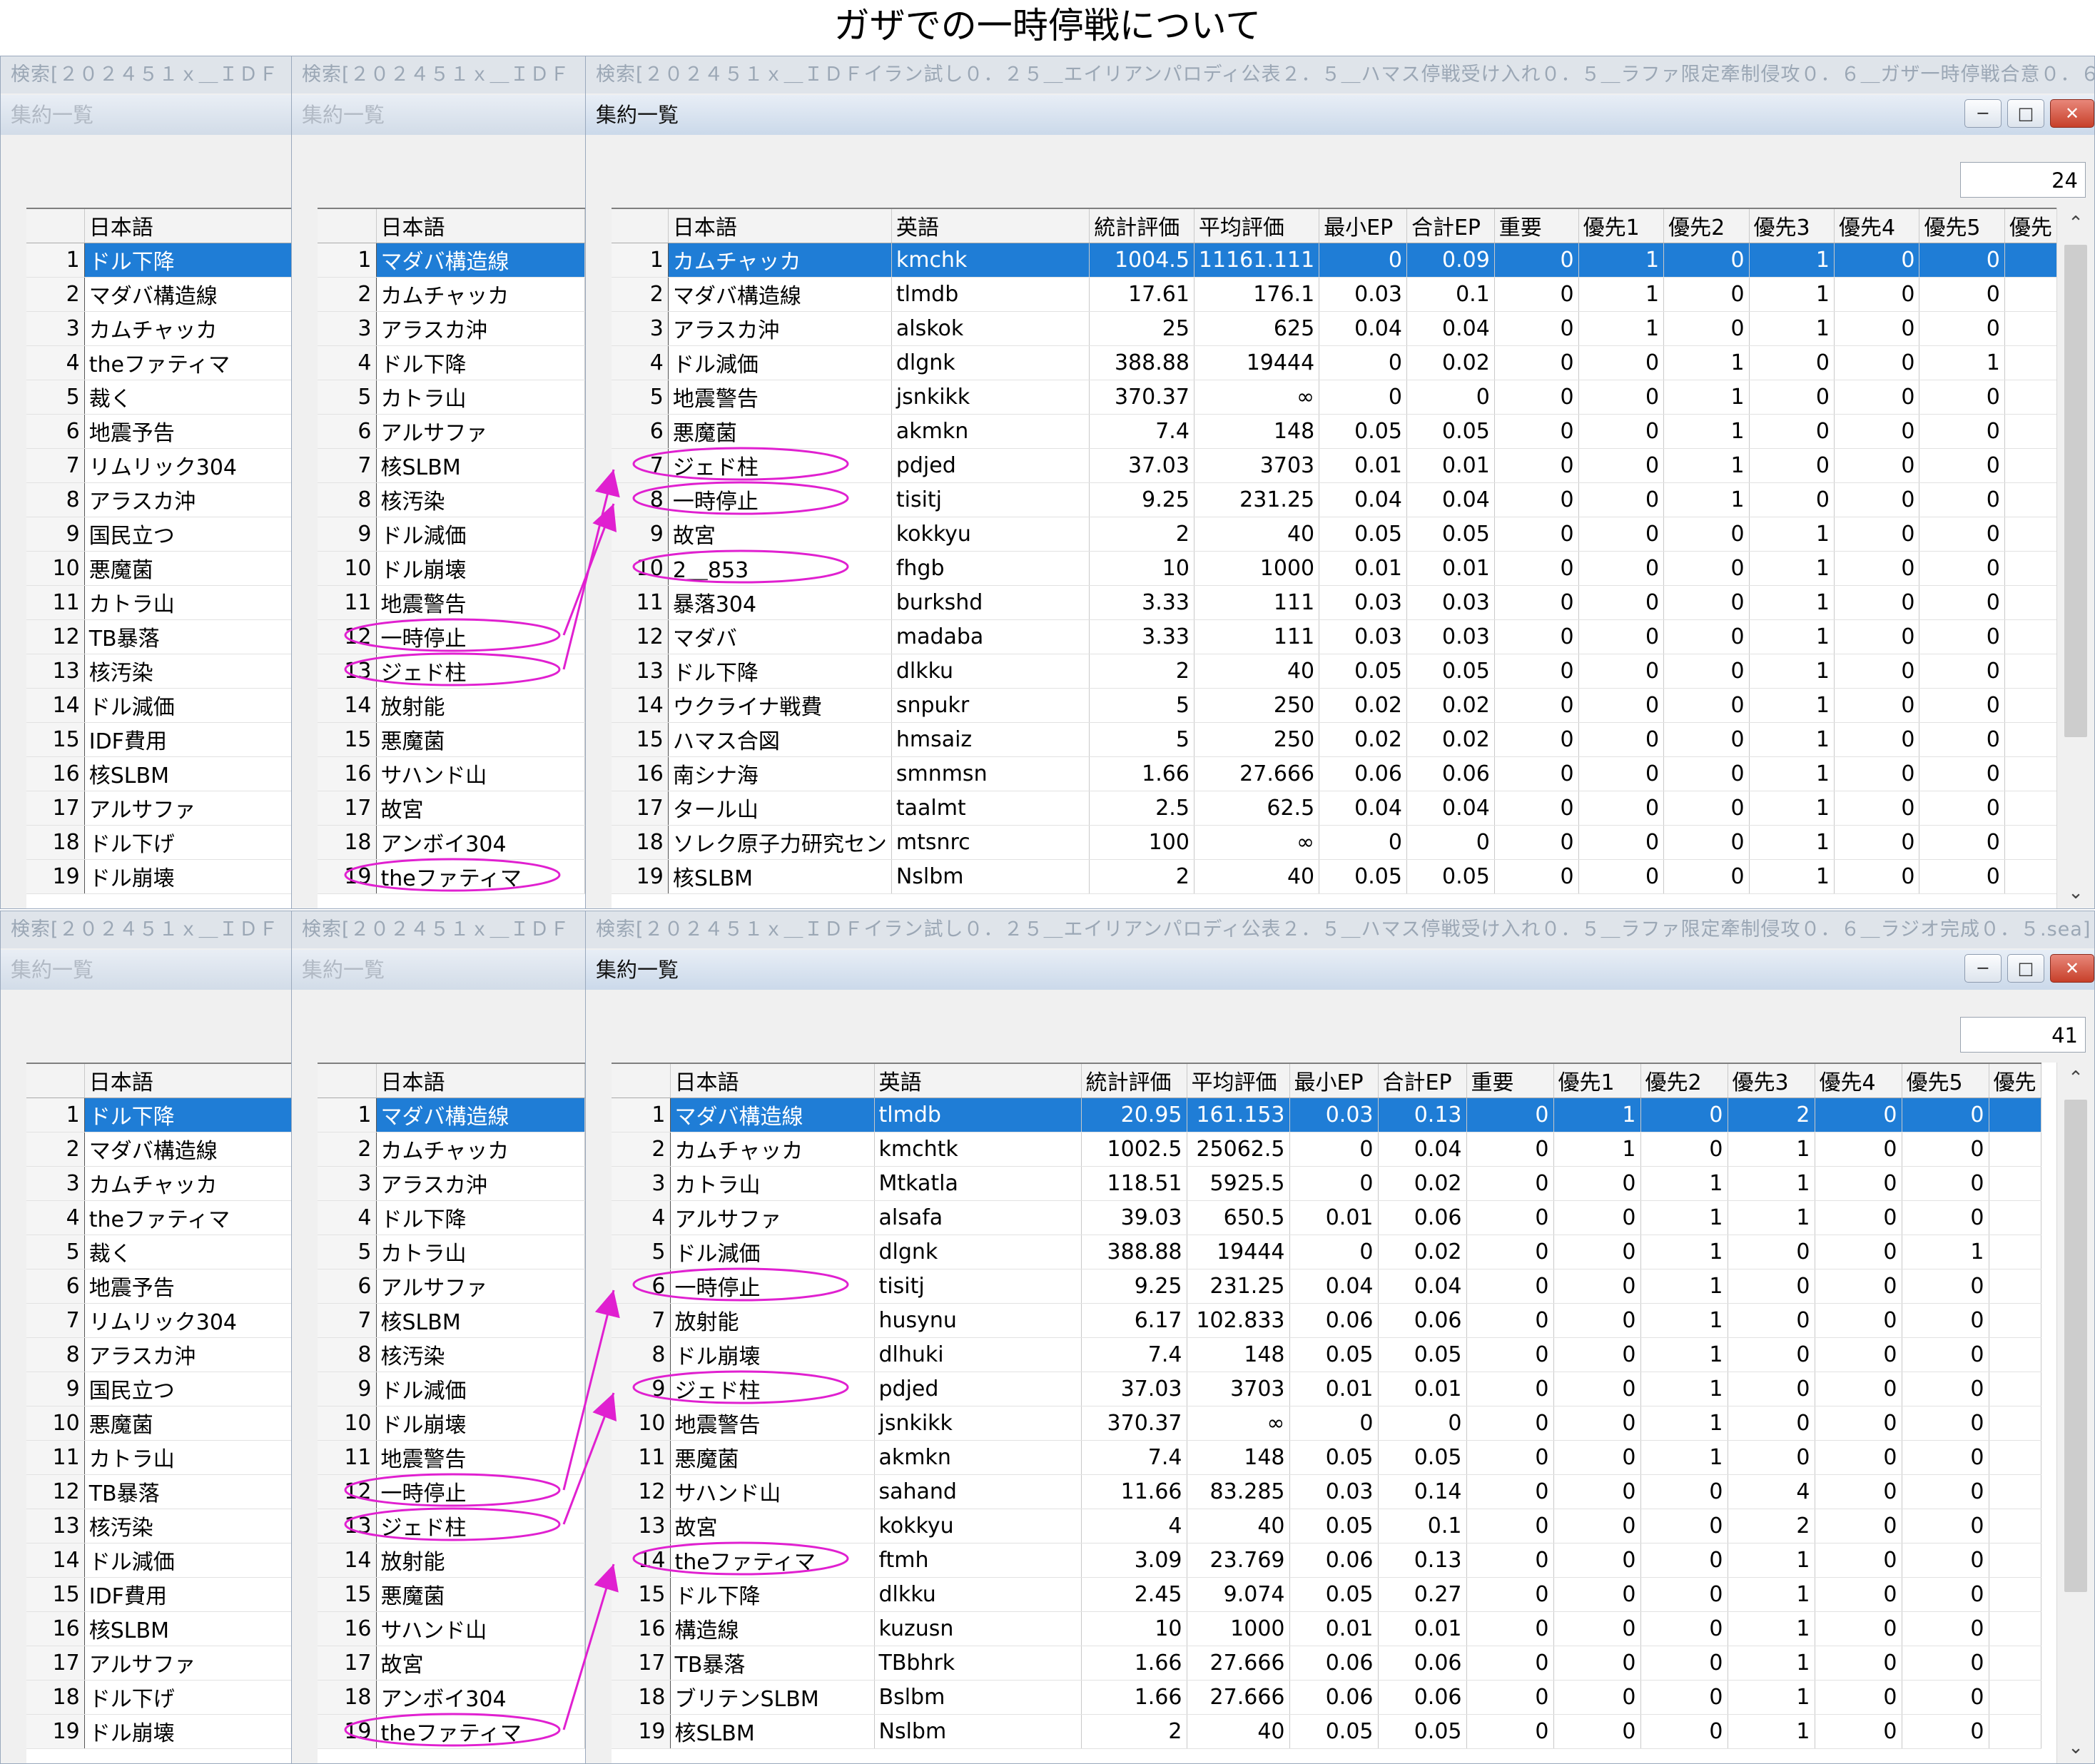 This screenshot has height=1764, width=2095. I want to click on table-row: 18 ドル下げ, so click(159, 843).